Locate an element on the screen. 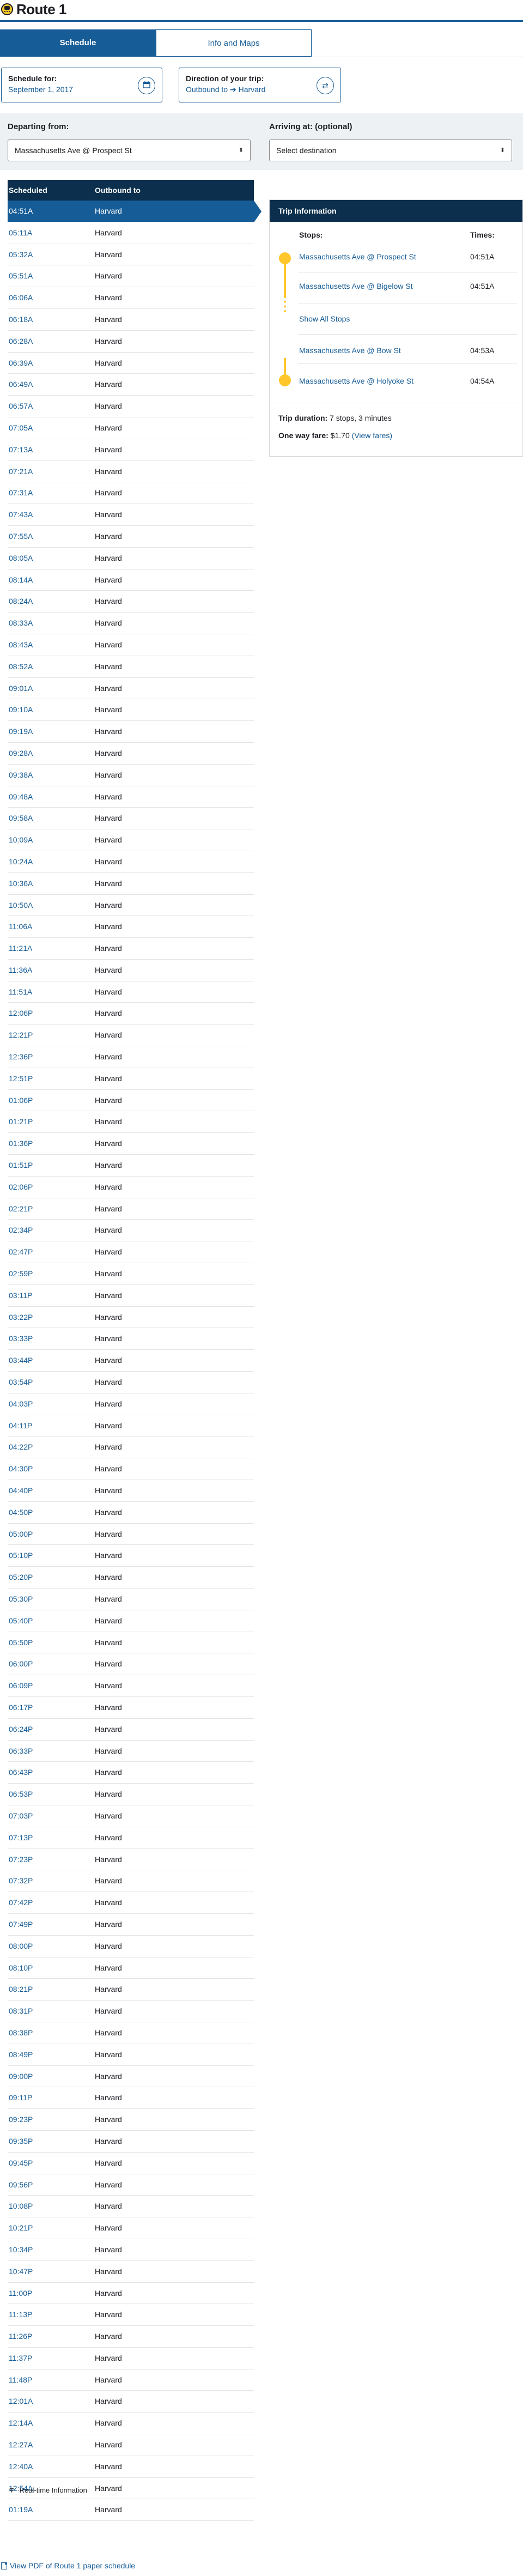 The image size is (523, 2576). table-row: 11:00P Harvard is located at coordinates (131, 2294).